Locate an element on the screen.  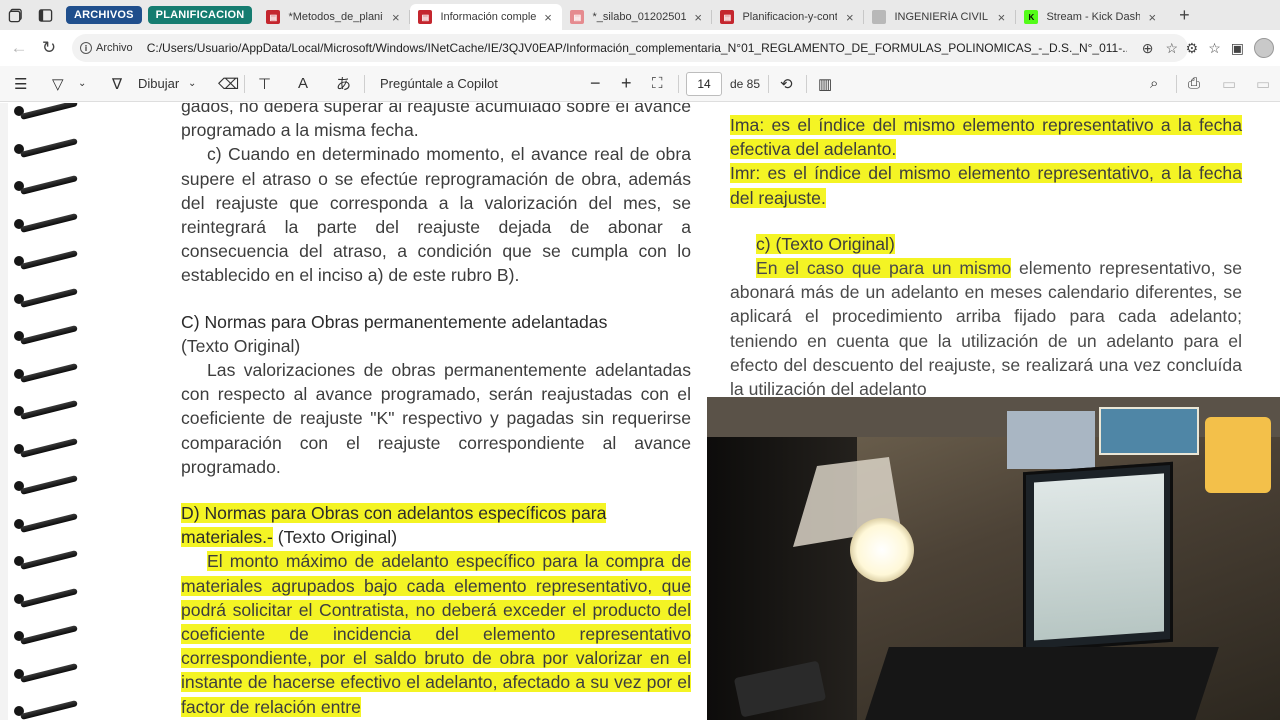
tab-silabo: ▤ *_silabo_01202501IC × is located at coordinates (637, 17).